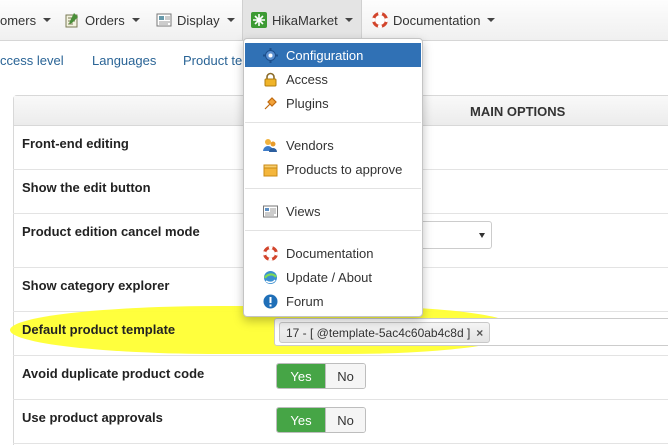  I want to click on display-icon, so click(164, 20).